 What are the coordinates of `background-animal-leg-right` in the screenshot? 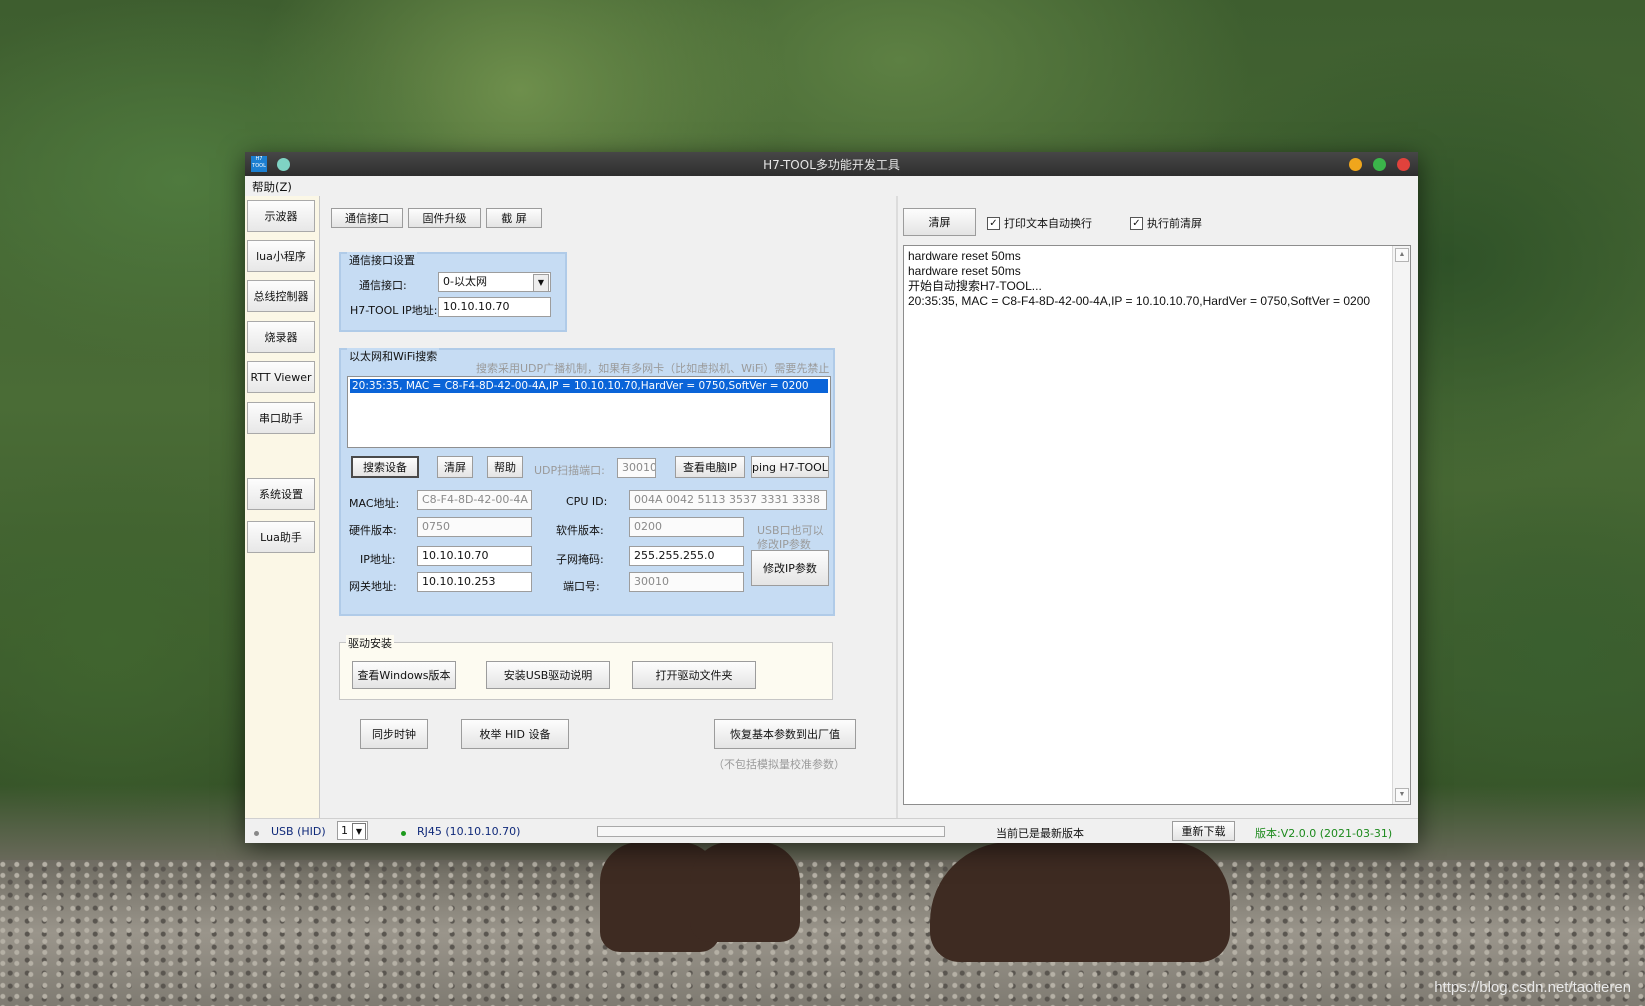 It's located at (1080, 902).